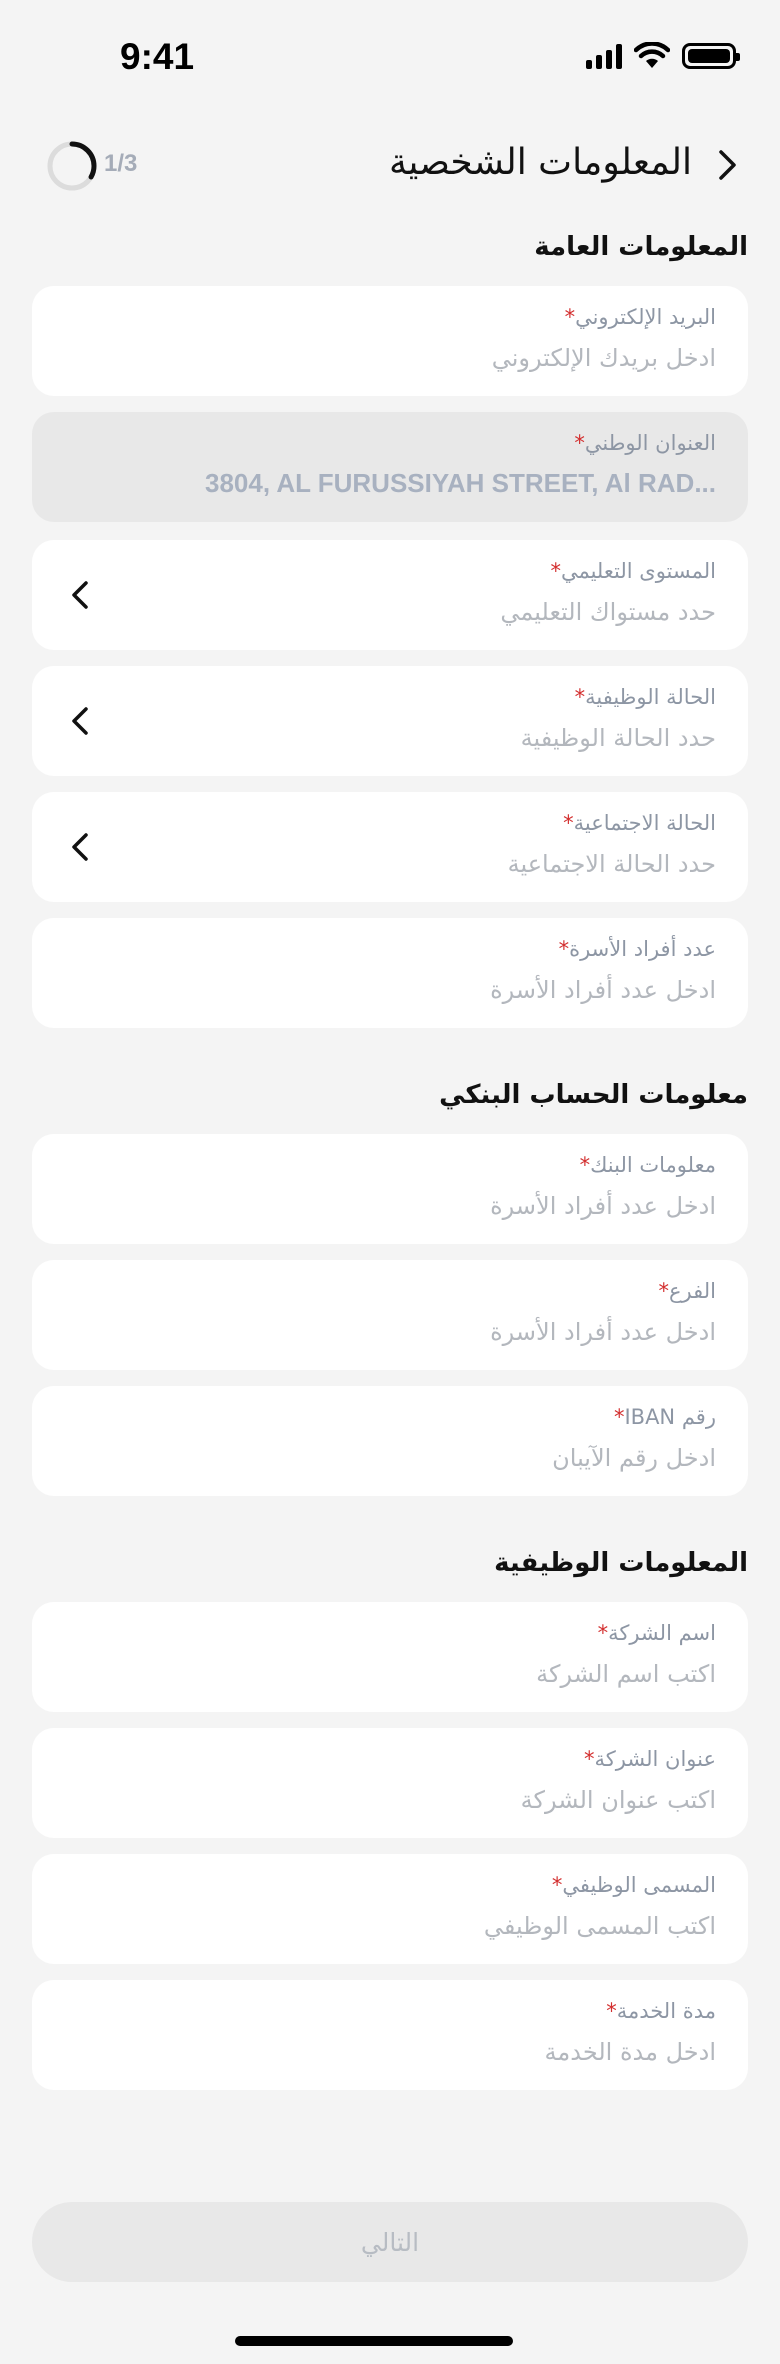 The width and height of the screenshot is (780, 2364). I want to click on email-placeholder: ادخل بريدك الإلكتروني, so click(603, 358).